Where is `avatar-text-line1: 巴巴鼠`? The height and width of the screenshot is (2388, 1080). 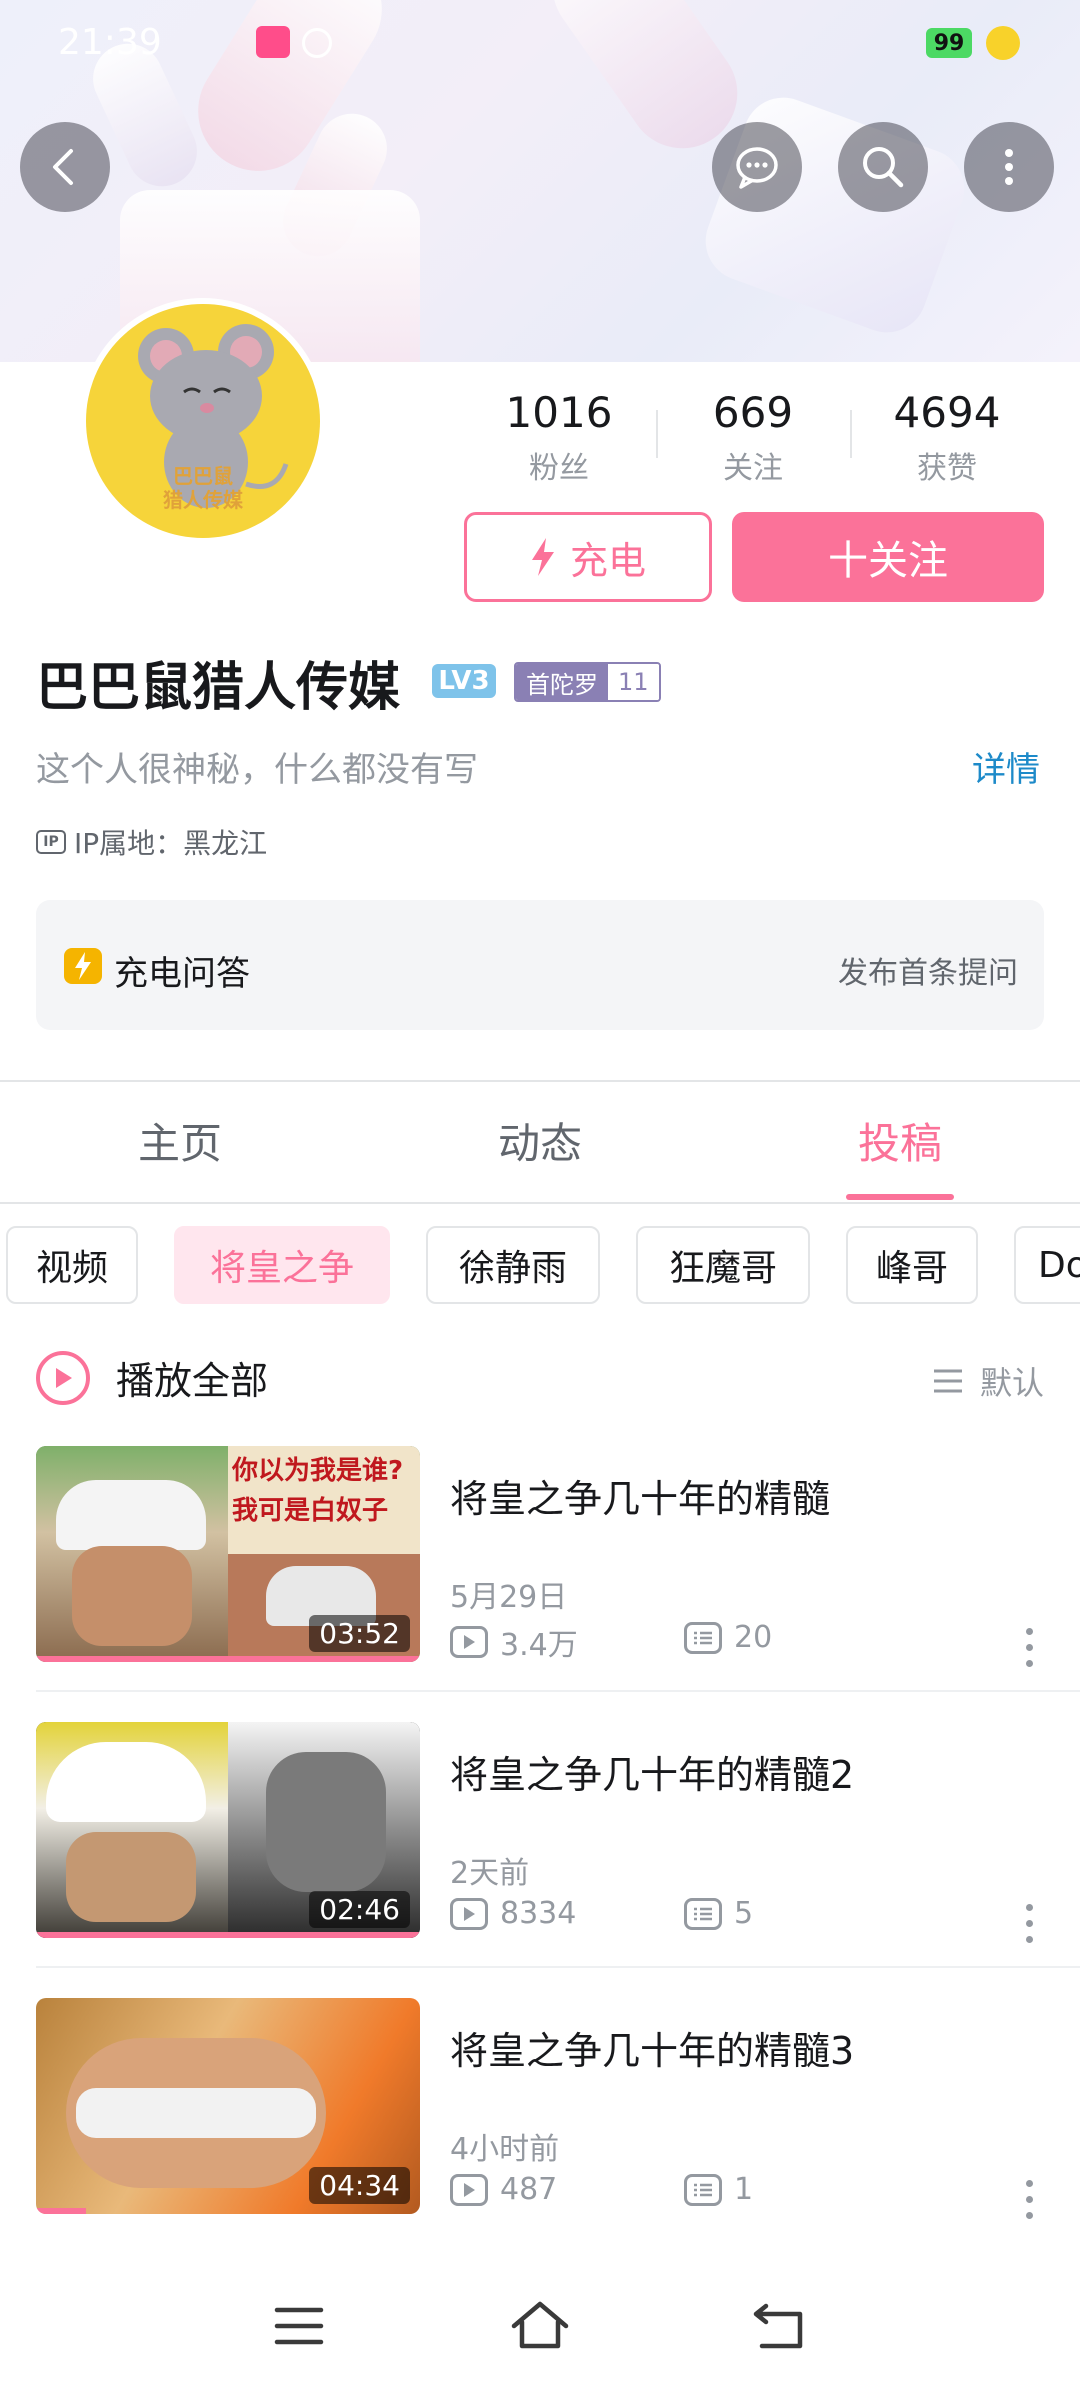
avatar-text-line1: 巴巴鼠 is located at coordinates (203, 476).